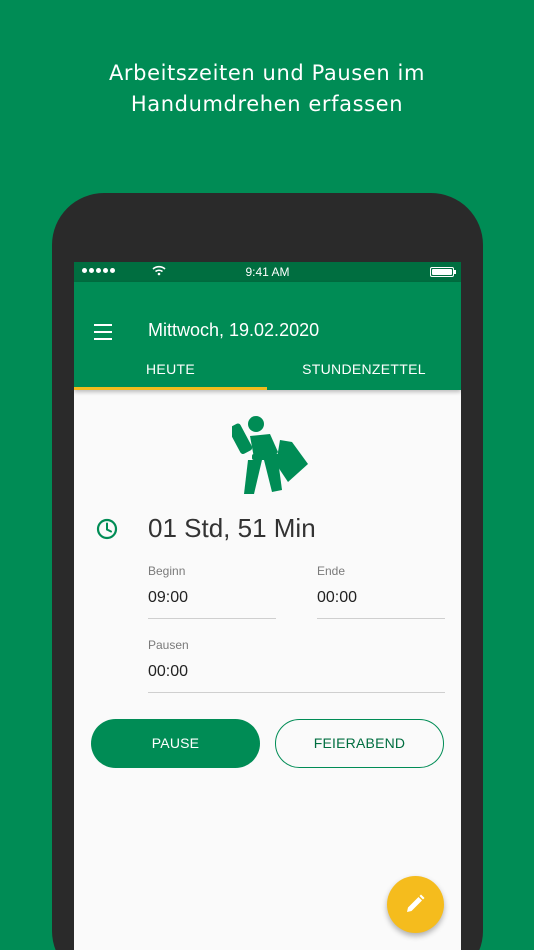 Image resolution: width=534 pixels, height=950 pixels. Describe the element at coordinates (212, 591) in the screenshot. I see `begin-field: Beginn 09:00` at that location.